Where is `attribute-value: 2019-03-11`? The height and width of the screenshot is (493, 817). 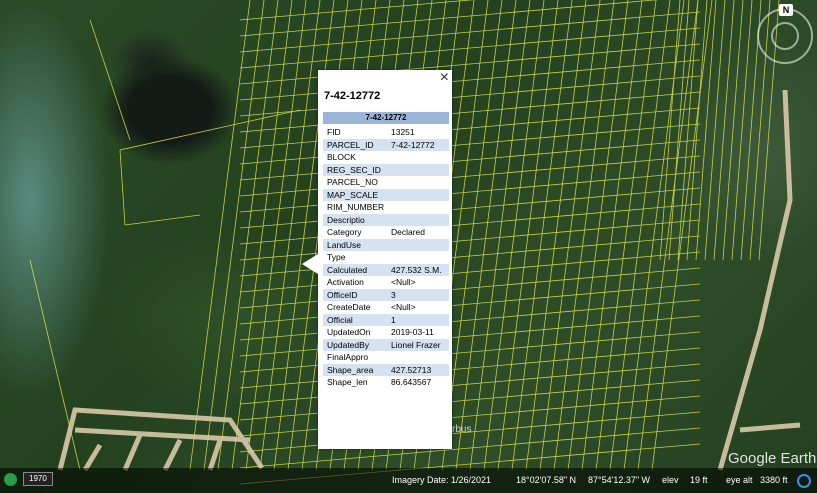
attribute-value: 2019-03-11 is located at coordinates (412, 332).